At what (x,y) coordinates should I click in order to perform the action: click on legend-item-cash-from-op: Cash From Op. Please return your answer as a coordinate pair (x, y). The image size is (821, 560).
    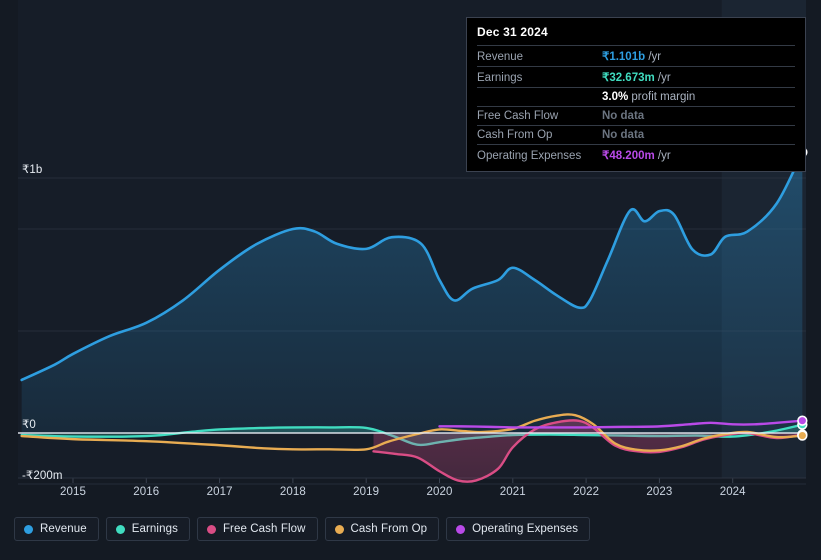
    Looking at the image, I should click on (382, 529).